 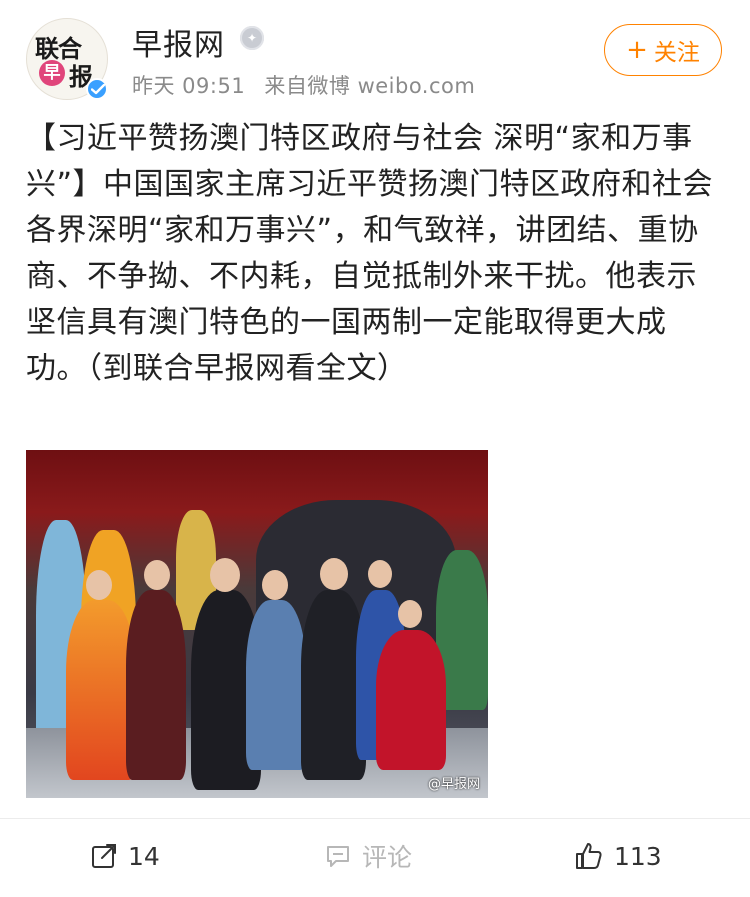 What do you see at coordinates (156, 685) in the screenshot?
I see `figure-dark-suit` at bounding box center [156, 685].